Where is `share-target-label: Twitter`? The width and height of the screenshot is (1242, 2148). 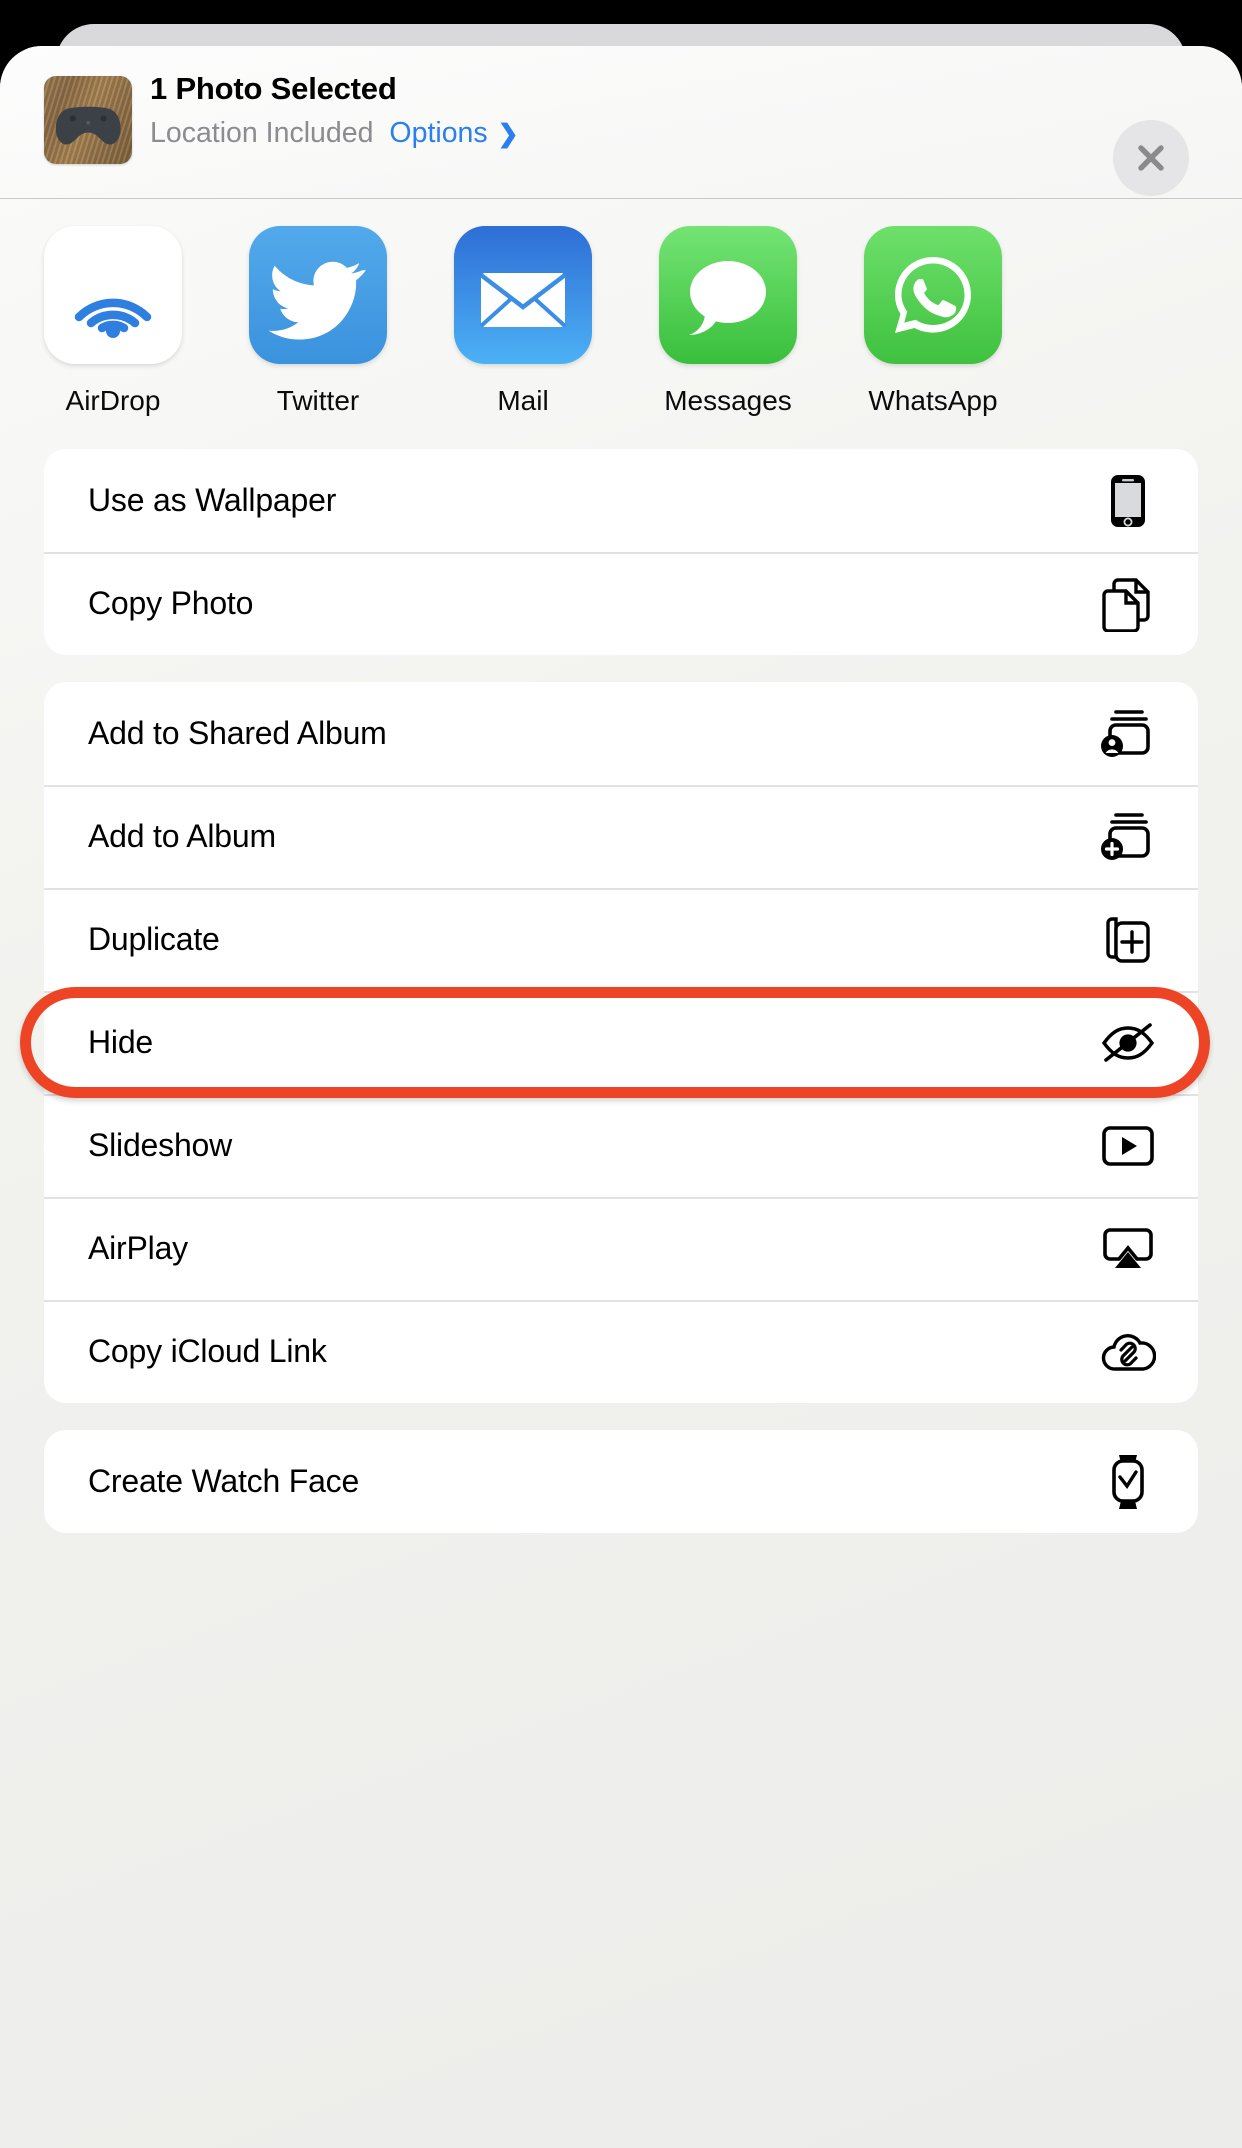 share-target-label: Twitter is located at coordinates (318, 400).